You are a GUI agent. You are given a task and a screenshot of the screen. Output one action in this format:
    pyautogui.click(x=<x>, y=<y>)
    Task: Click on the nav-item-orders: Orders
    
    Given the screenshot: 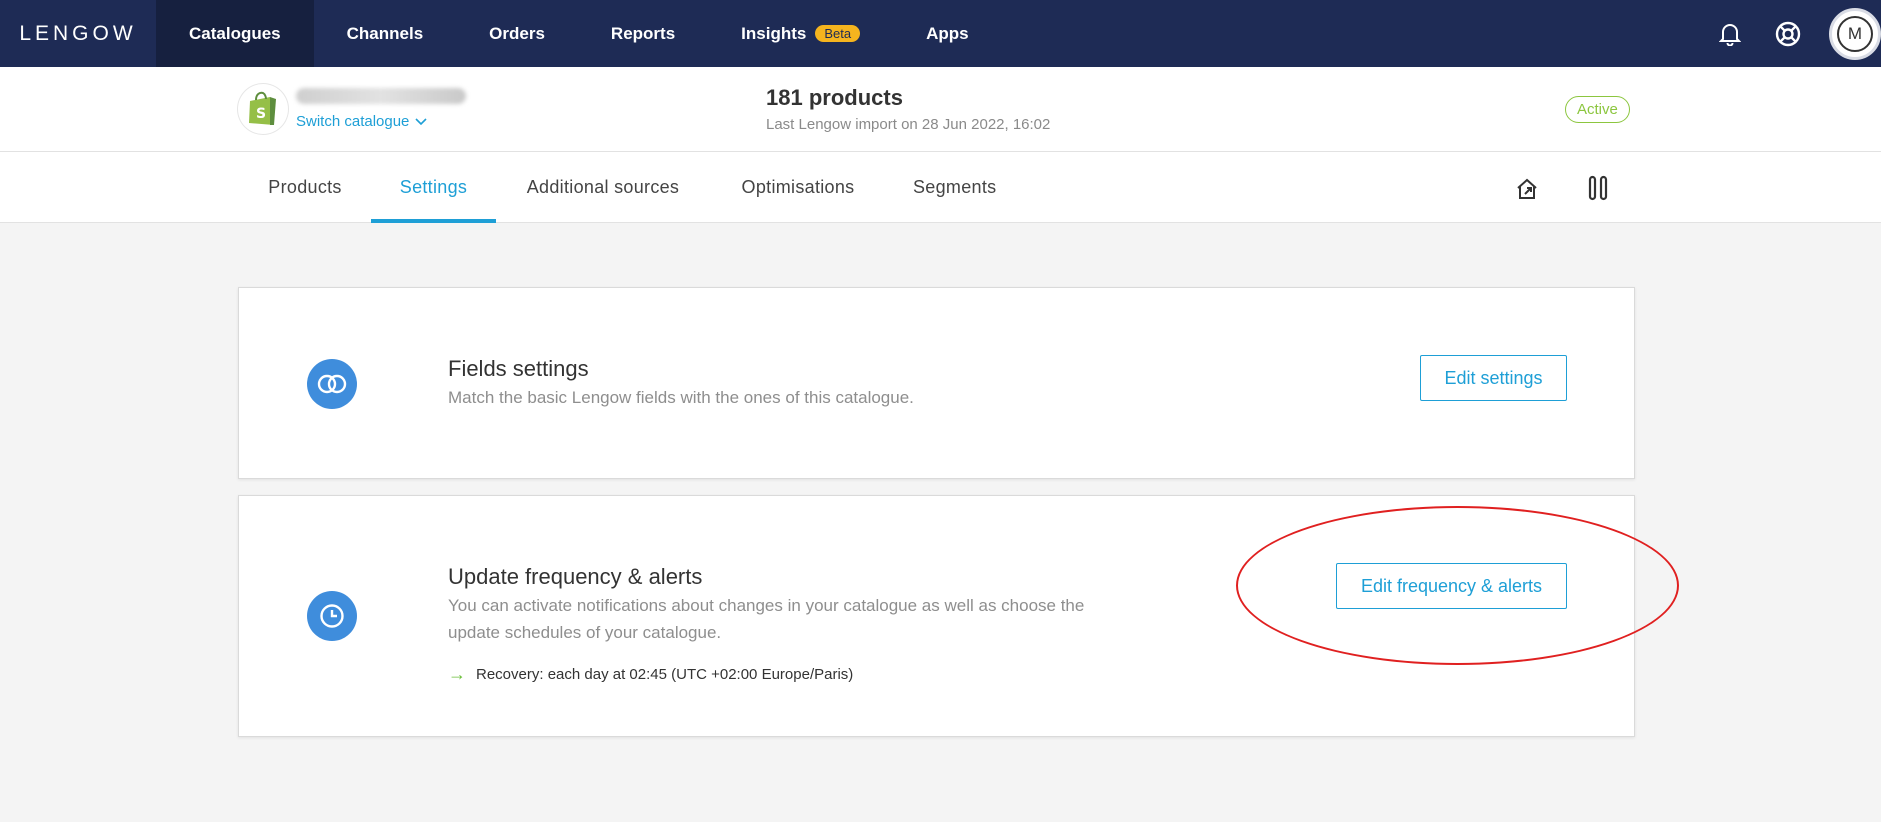 What is the action you would take?
    pyautogui.click(x=517, y=33)
    